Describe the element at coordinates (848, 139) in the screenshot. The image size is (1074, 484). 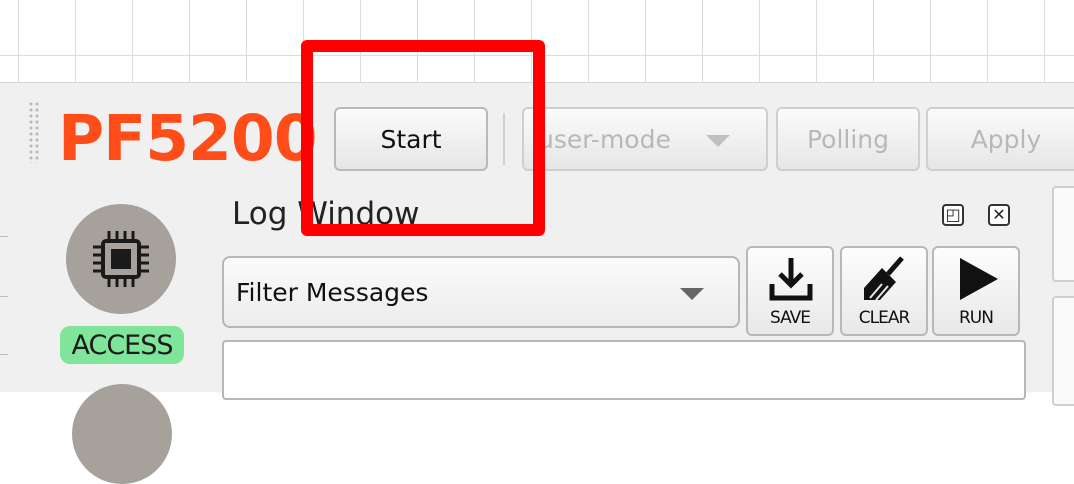
I see `polling-button: Polling` at that location.